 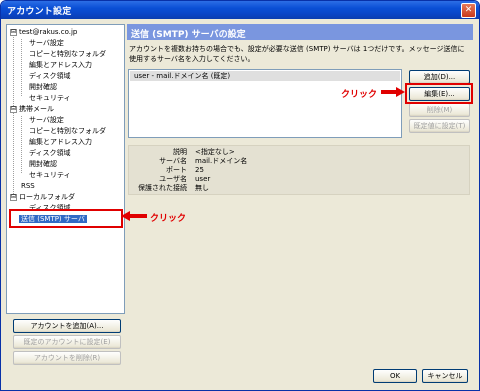 What do you see at coordinates (67, 342) in the screenshot?
I see `set-default-account-button: 既定のアカウントに設定(E)` at bounding box center [67, 342].